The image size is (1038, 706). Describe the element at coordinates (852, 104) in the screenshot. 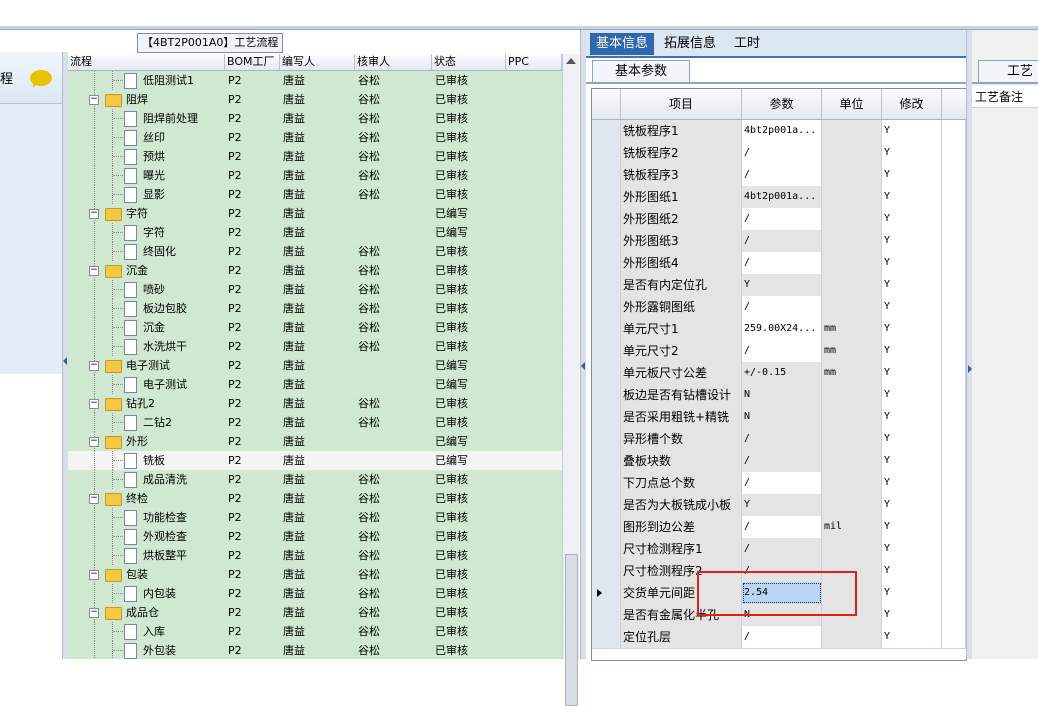

I see `col-unit: 单位` at that location.